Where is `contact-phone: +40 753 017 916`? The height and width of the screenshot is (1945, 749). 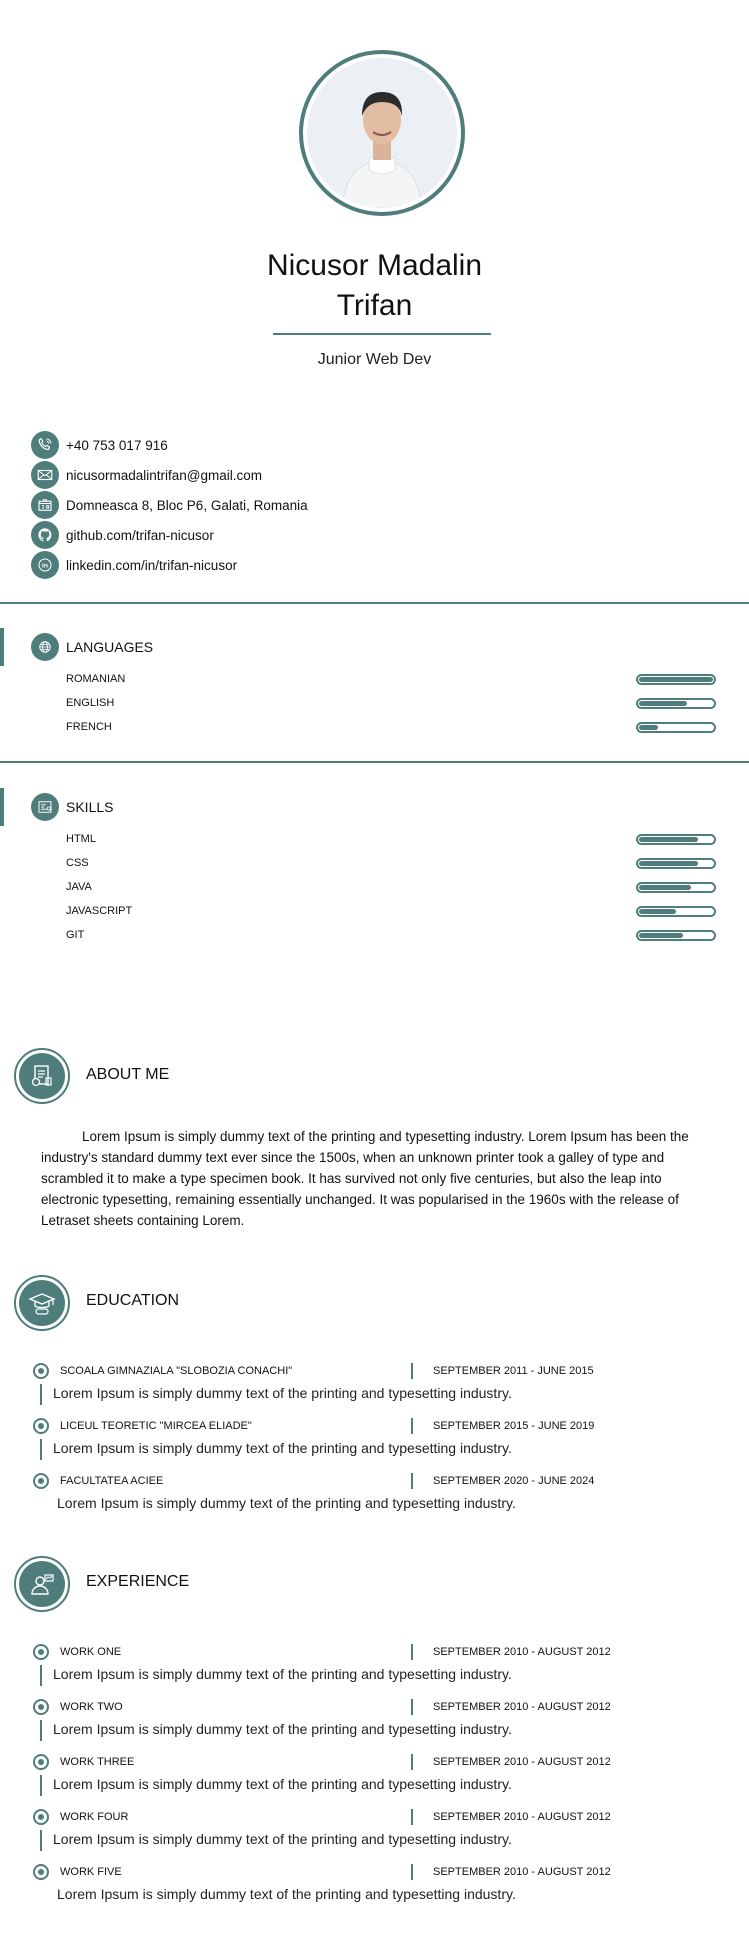
contact-phone: +40 753 017 916 is located at coordinates (169, 445).